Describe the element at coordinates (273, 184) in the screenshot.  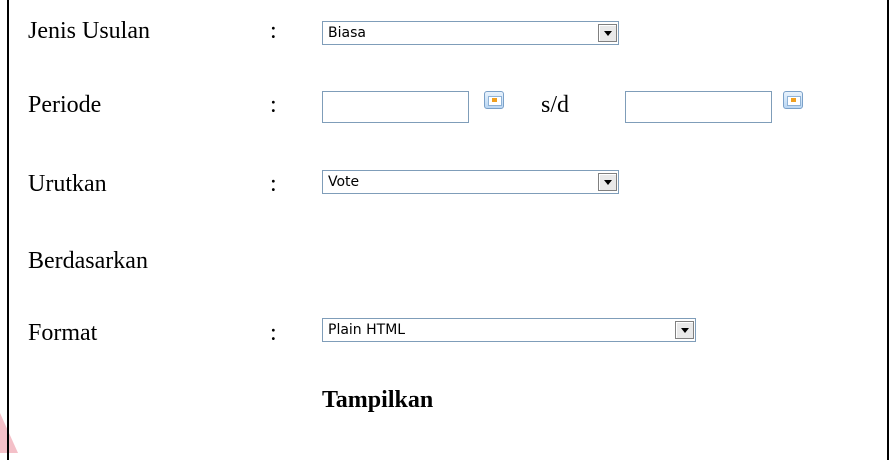
I see `urutkan-colon: :` at that location.